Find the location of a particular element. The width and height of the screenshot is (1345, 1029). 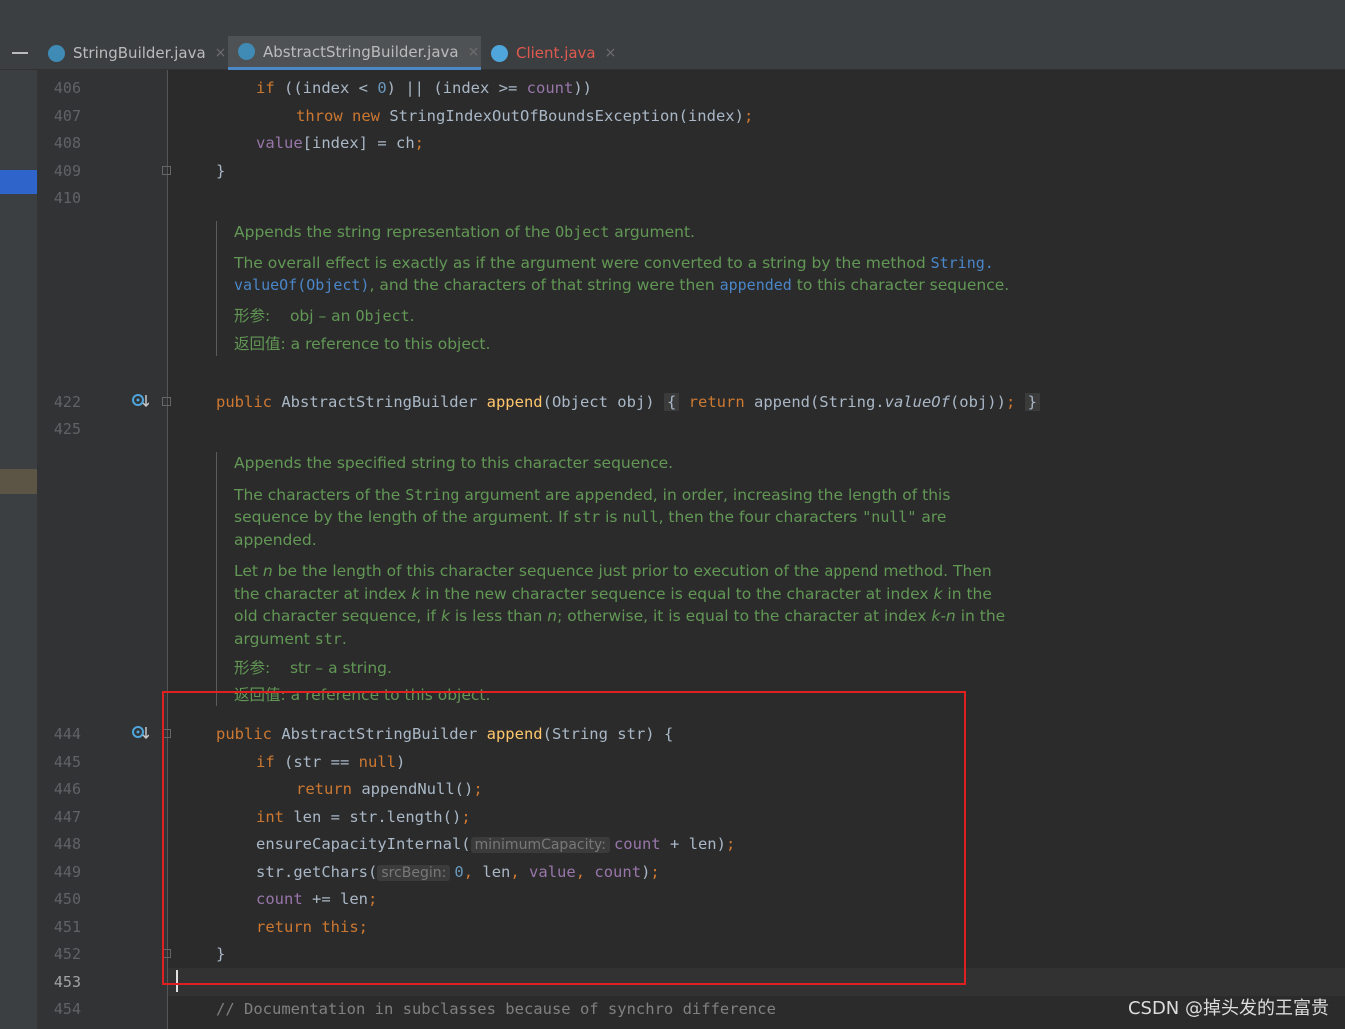

code-line-408: value[index] = ch; is located at coordinates (320, 143).